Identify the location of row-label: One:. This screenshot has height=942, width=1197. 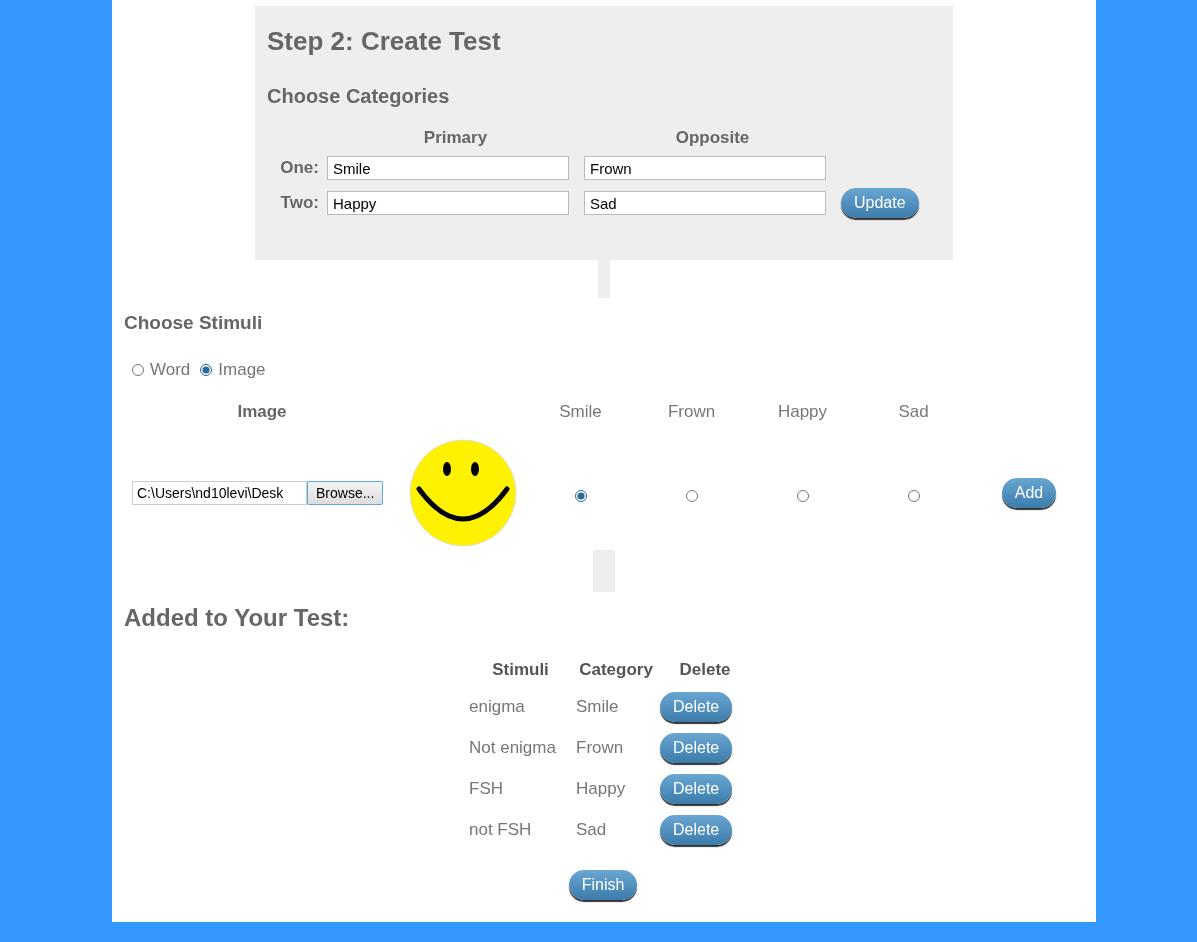
(299, 168).